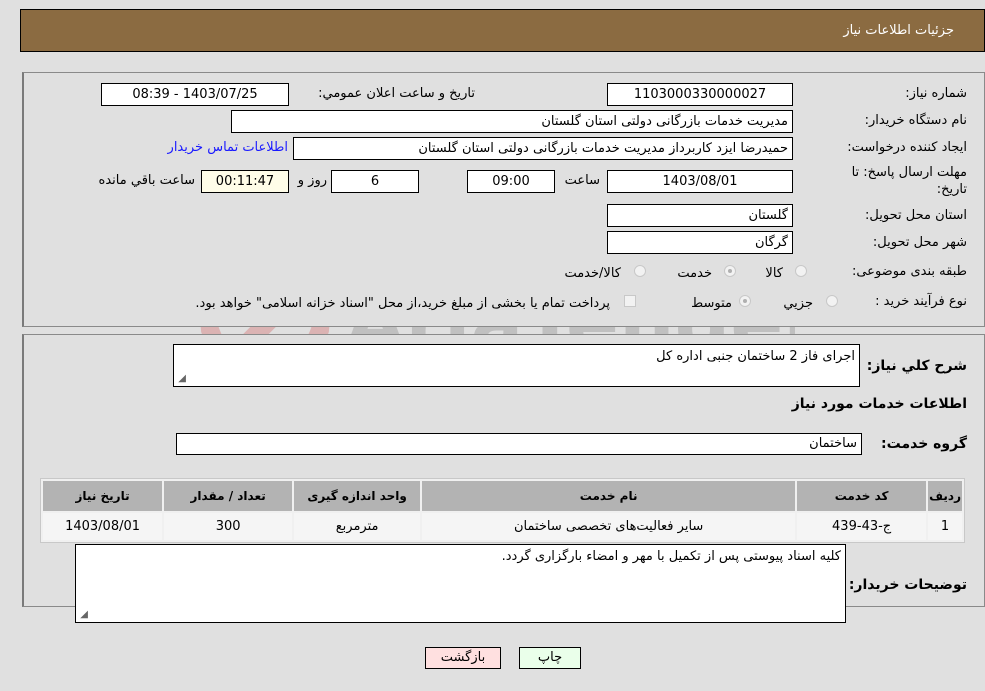 The width and height of the screenshot is (985, 691). I want to click on category-option-service: خدمت, so click(694, 273).